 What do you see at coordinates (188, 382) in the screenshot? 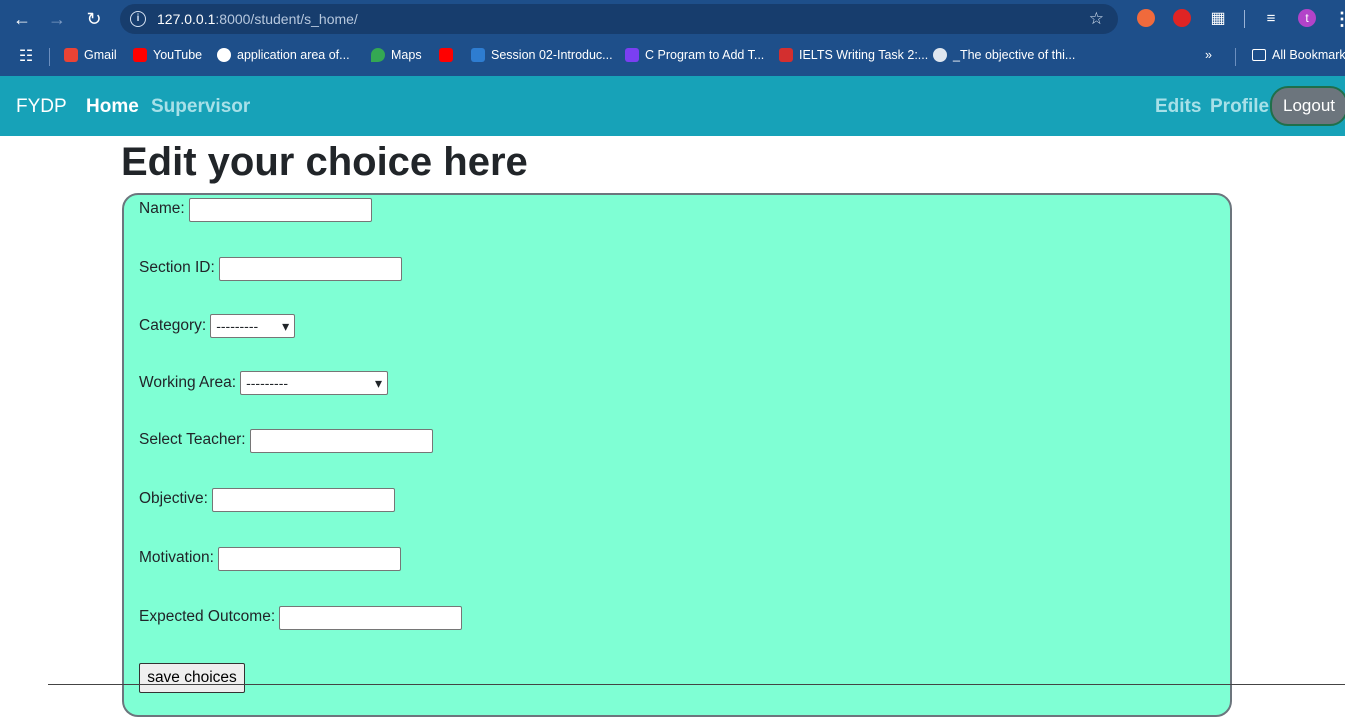
I see `working-area-label: Working Area:` at bounding box center [188, 382].